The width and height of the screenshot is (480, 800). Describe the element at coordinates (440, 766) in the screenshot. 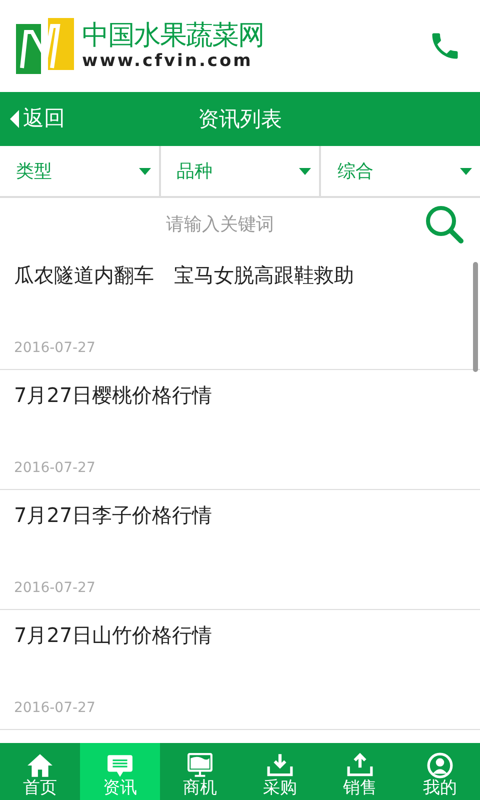

I see `user-icon` at that location.